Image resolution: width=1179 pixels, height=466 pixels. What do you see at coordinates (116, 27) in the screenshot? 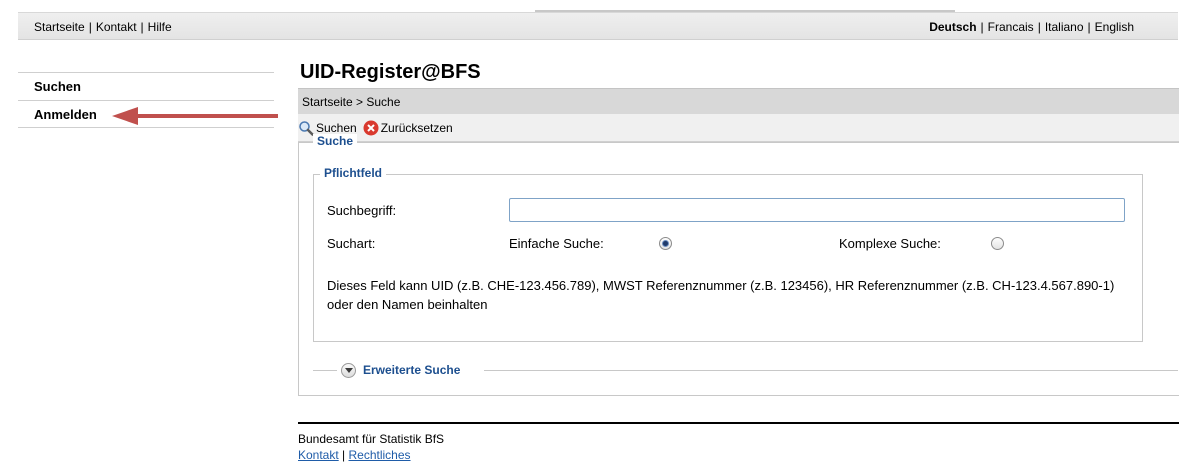
I see `kontakt-link: Kontakt` at bounding box center [116, 27].